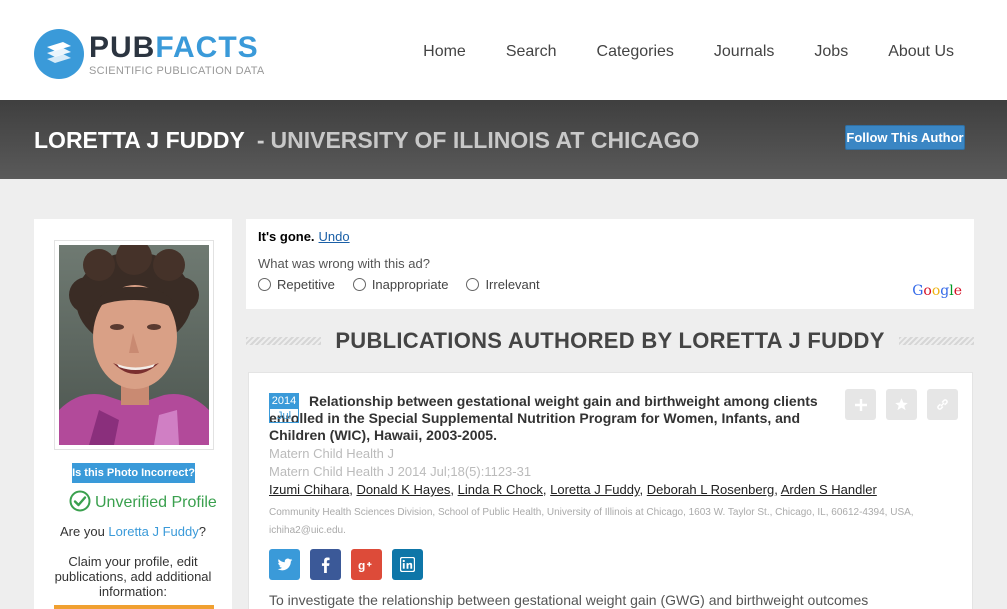 This screenshot has height=609, width=1007. I want to click on ad-option-label: Repetitive, so click(306, 284).